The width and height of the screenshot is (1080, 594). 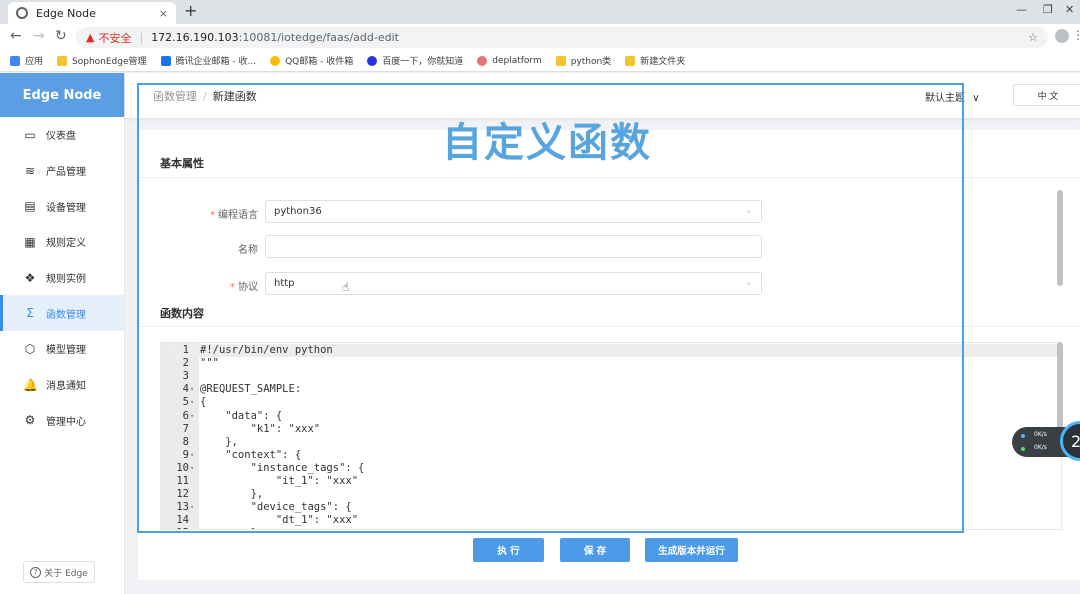 I want to click on bookmark-item: 新建文件夹, so click(x=655, y=60).